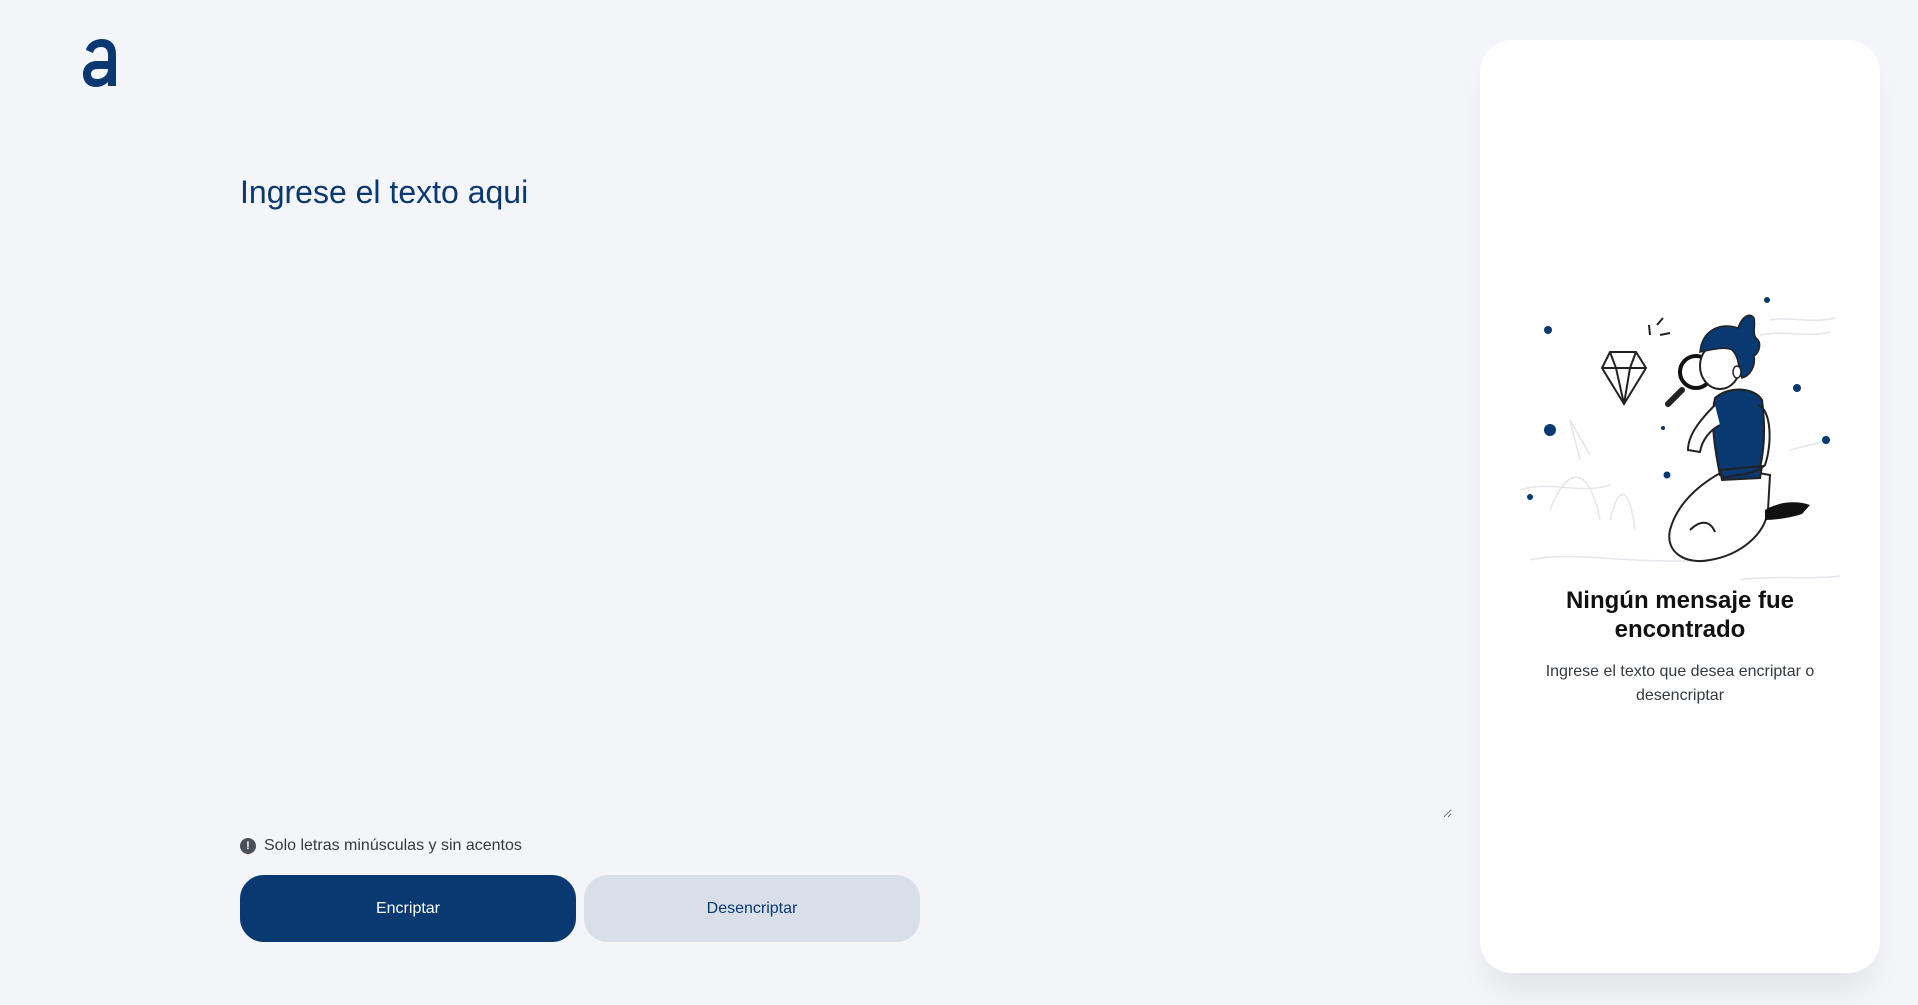 The width and height of the screenshot is (1918, 1005). I want to click on alura-logo-icon, so click(99, 63).